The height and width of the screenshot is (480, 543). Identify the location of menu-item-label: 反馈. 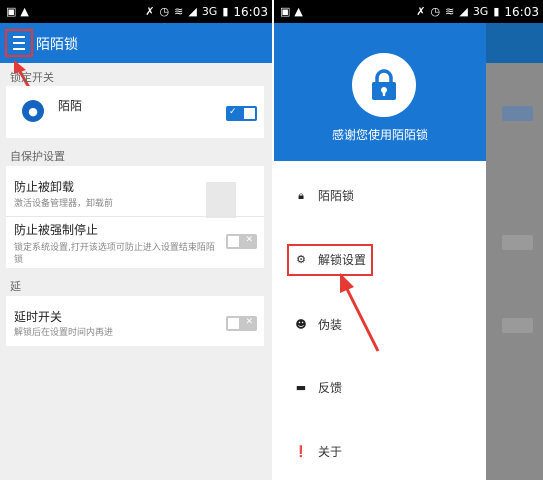
(330, 388).